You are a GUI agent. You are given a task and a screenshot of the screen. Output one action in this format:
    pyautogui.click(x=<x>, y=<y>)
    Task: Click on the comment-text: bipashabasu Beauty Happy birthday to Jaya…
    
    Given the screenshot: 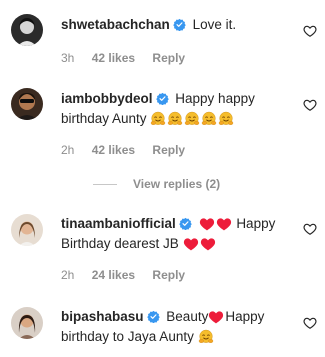 What is the action you would take?
    pyautogui.click(x=173, y=327)
    